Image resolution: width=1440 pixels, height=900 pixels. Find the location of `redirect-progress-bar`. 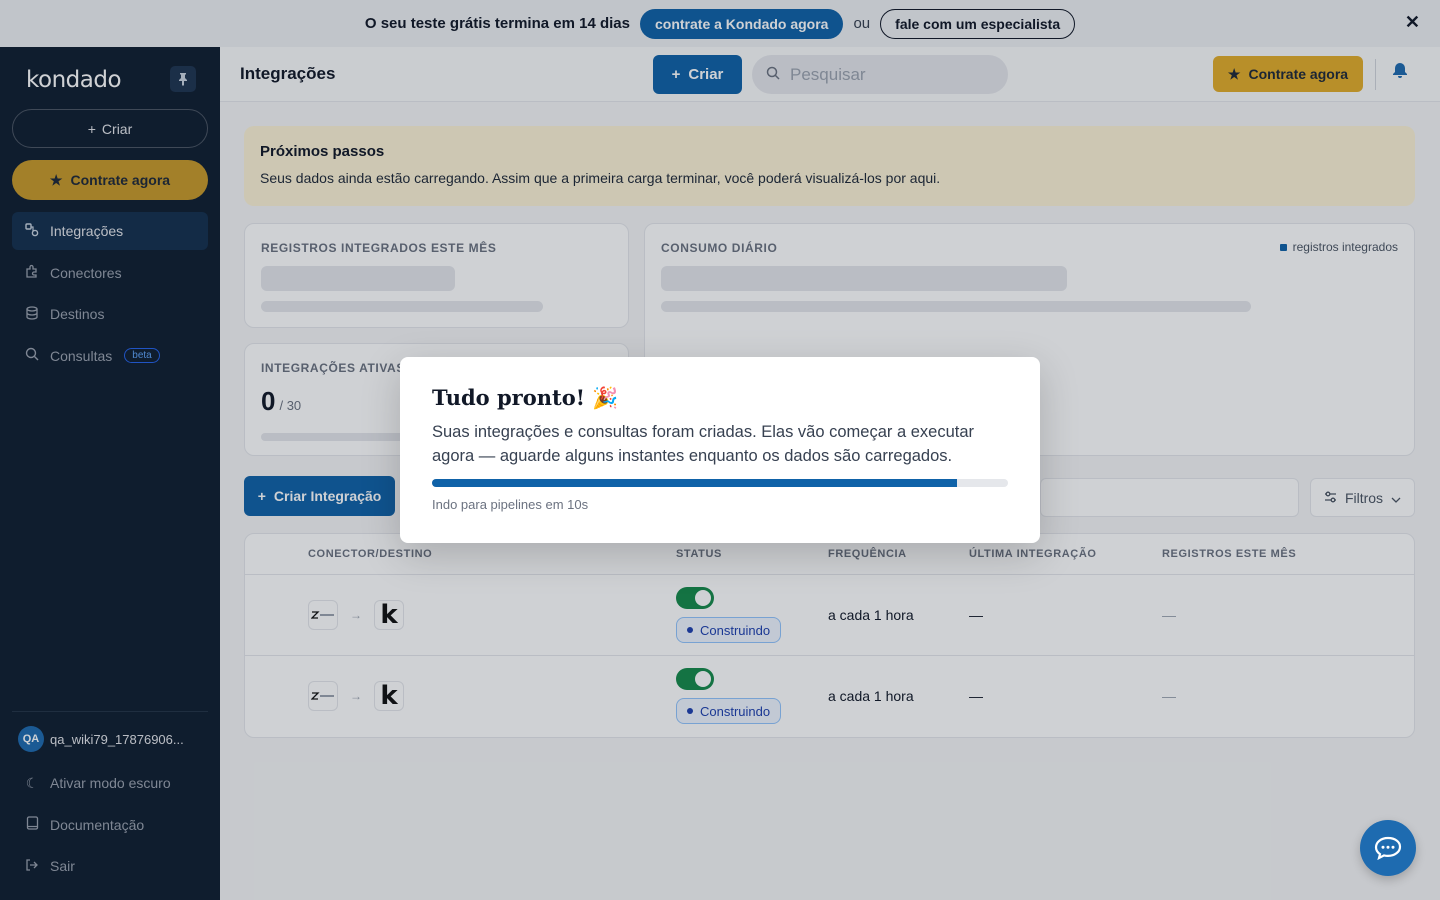

redirect-progress-bar is located at coordinates (720, 483).